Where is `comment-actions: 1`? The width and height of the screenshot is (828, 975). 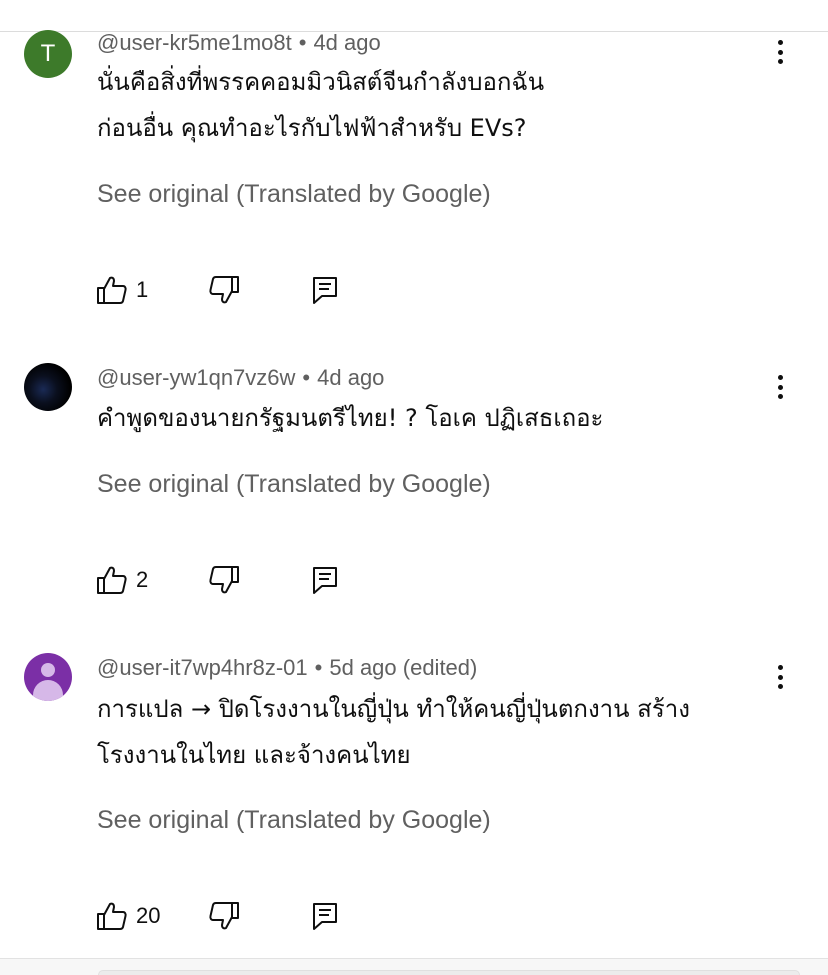
comment-actions: 1 is located at coordinates (246, 290).